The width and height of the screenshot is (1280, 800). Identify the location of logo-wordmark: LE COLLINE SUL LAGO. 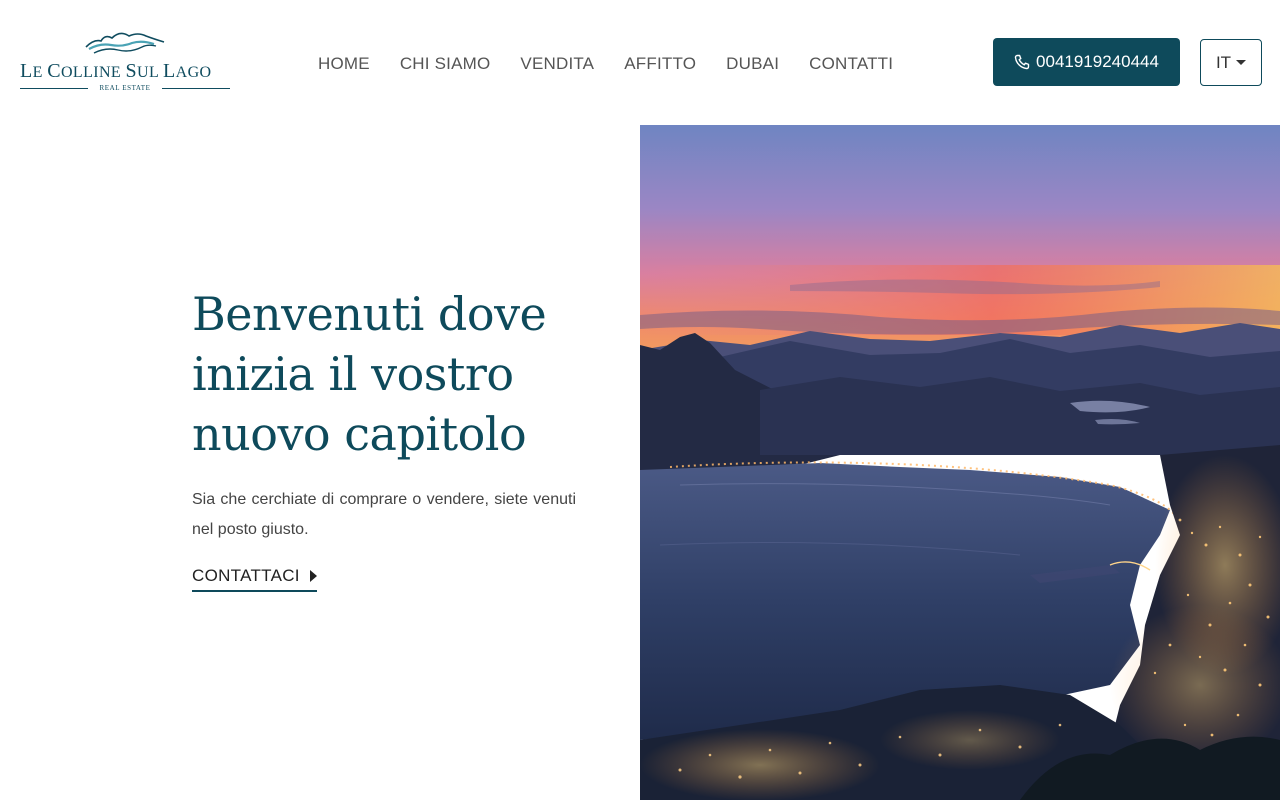
(116, 71).